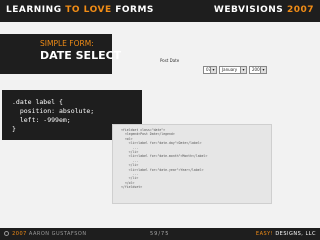  I want to click on slide-title-block: SIMPLE FORM: DATE SELECT, so click(61, 54).